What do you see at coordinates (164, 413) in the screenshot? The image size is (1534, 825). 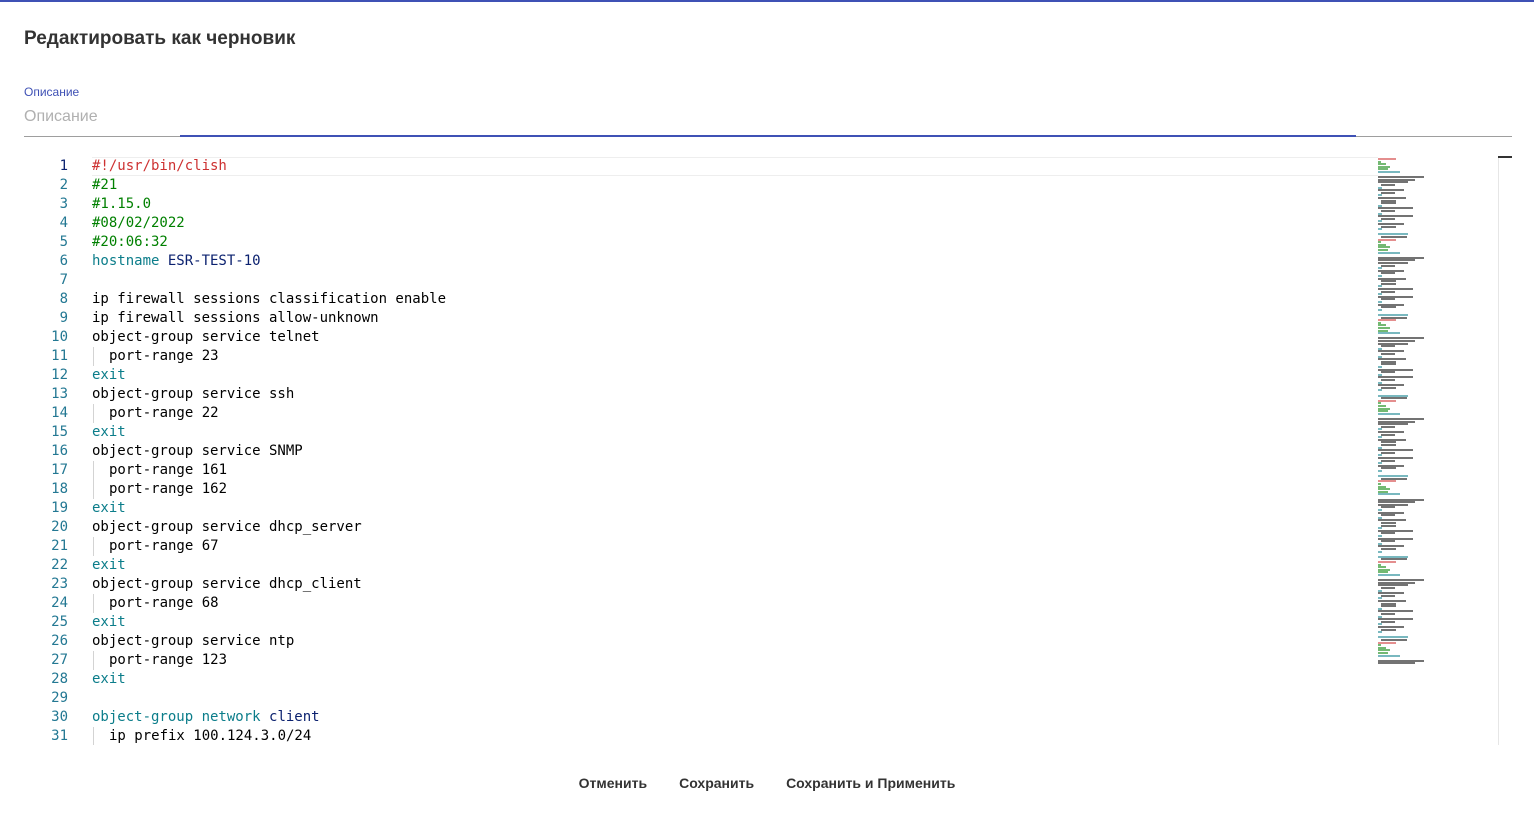 I see `code-line: port-range 22` at bounding box center [164, 413].